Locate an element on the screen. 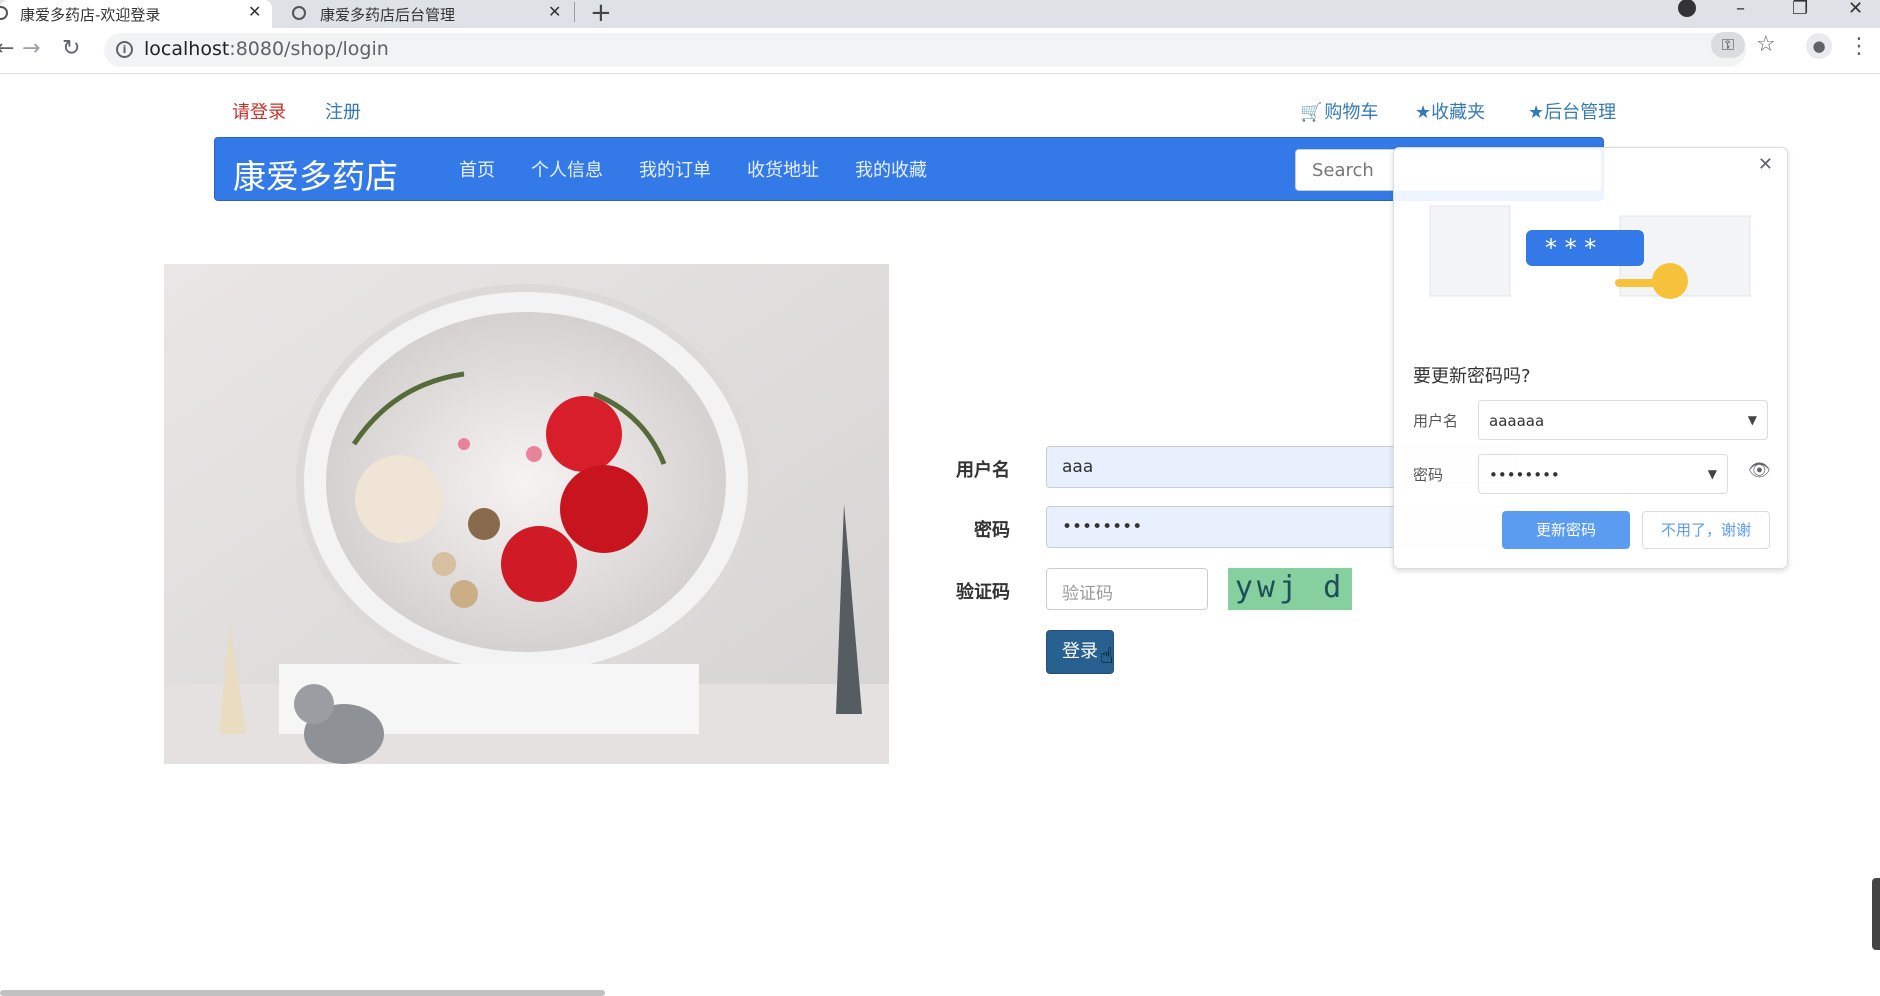 The width and height of the screenshot is (1880, 996). tab-search-icon is located at coordinates (1687, 8).